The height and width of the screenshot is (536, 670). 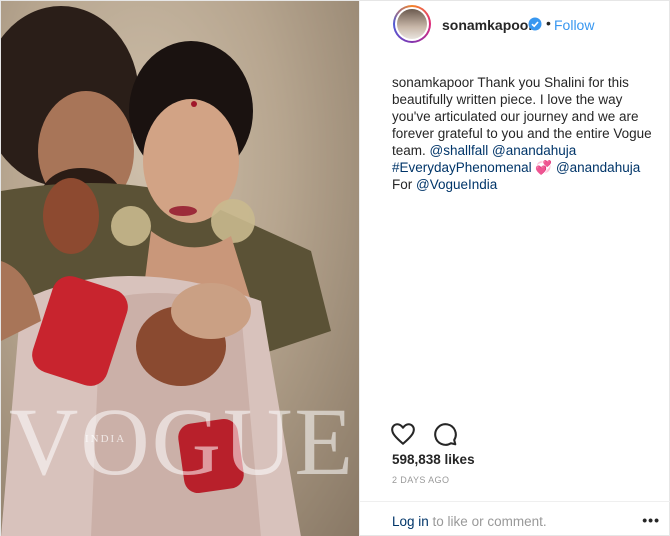 What do you see at coordinates (544, 167) in the screenshot?
I see `emoji: 💞` at bounding box center [544, 167].